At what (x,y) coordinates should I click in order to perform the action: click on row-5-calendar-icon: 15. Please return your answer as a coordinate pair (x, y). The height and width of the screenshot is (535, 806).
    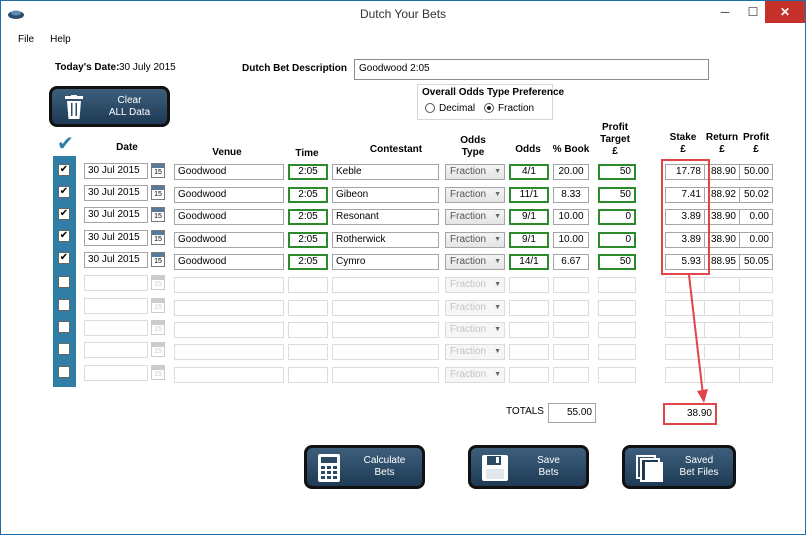
    Looking at the image, I should click on (158, 259).